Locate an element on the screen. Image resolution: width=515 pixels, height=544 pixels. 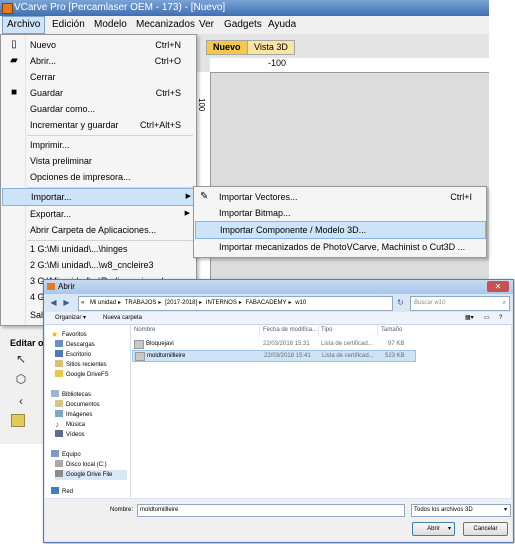
nav-videos: Vídeos is located at coordinates (70, 435).